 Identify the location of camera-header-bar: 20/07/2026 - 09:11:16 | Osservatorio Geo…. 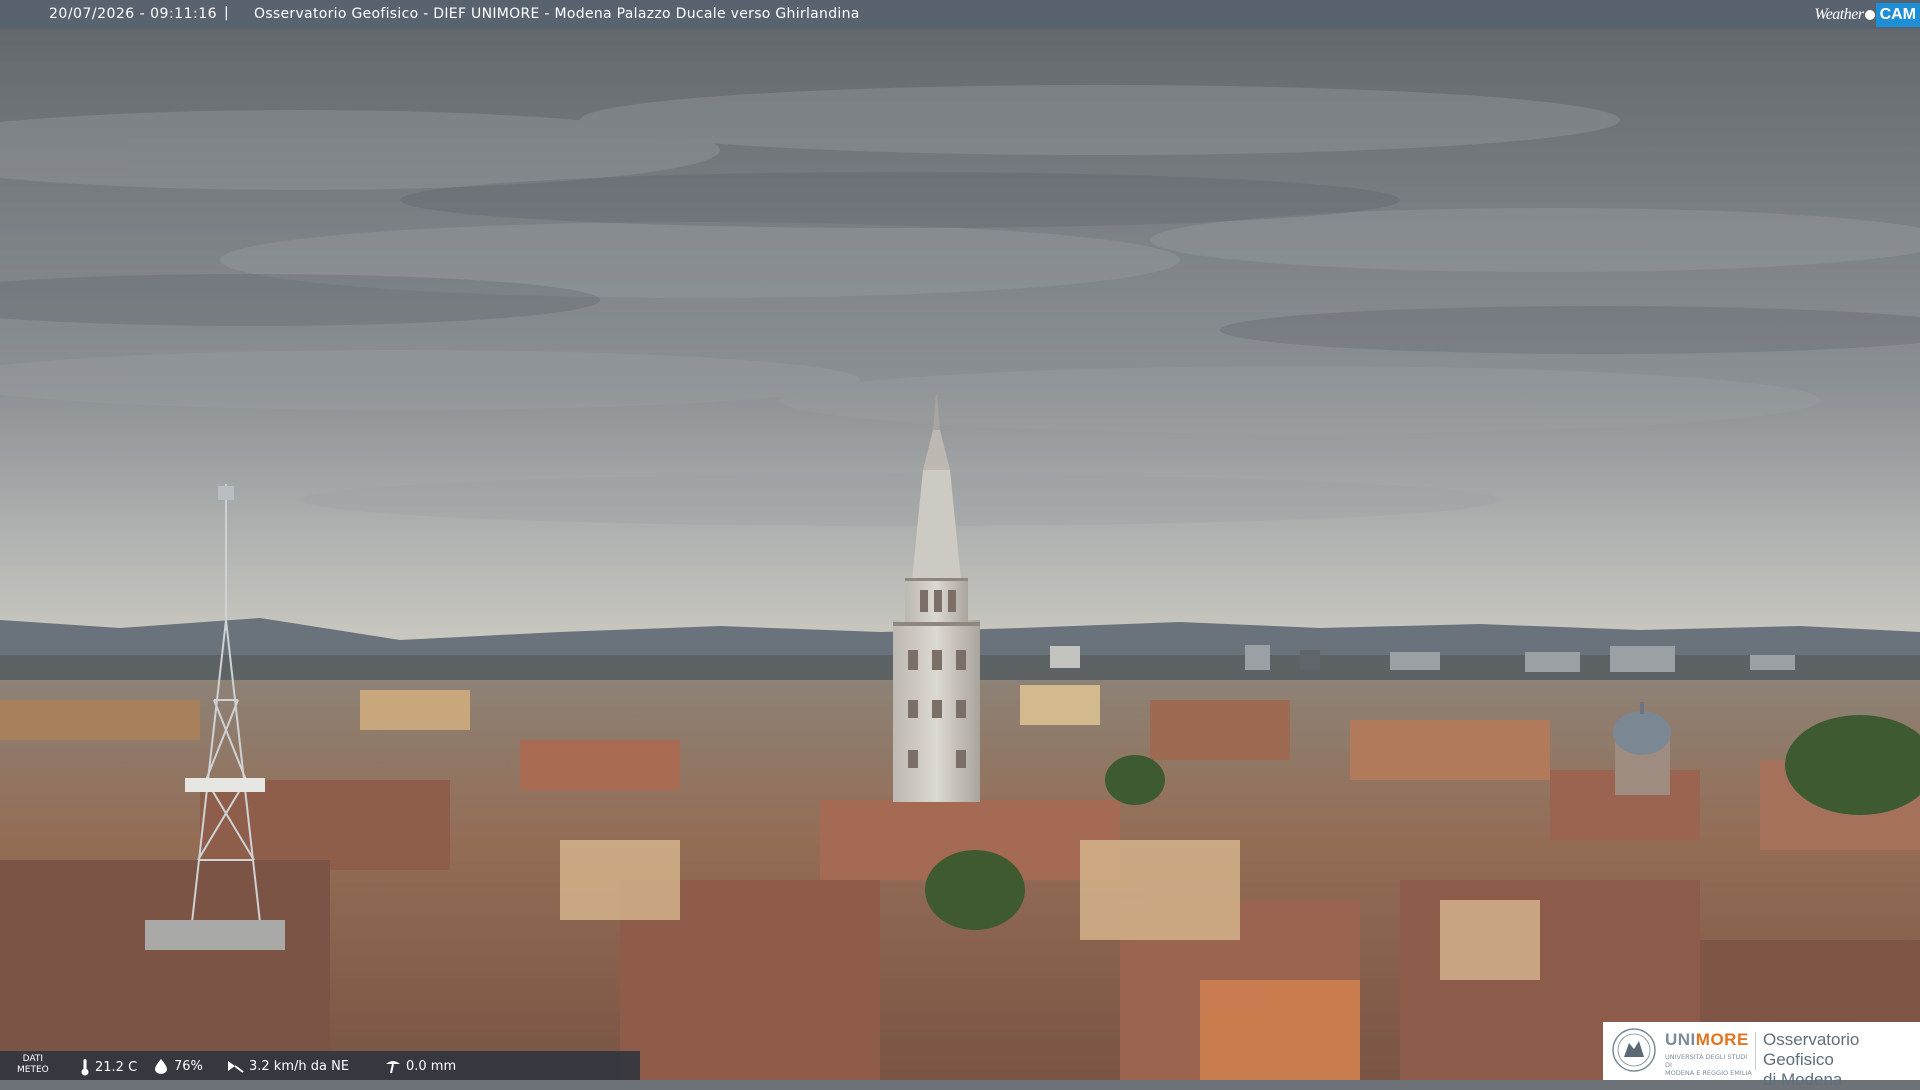
(960, 14).